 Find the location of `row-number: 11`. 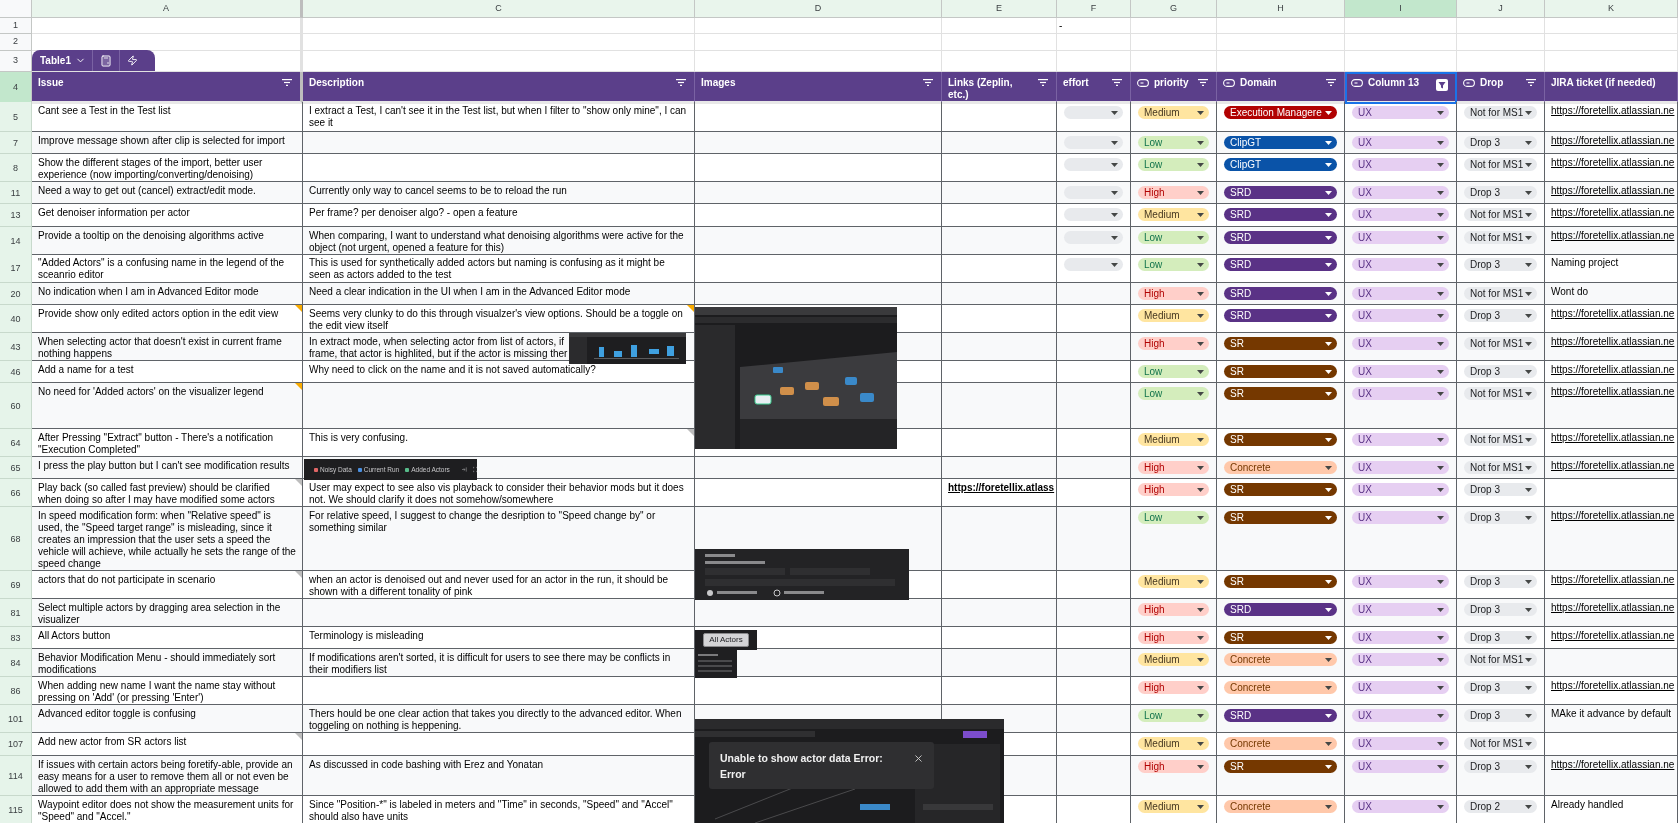

row-number: 11 is located at coordinates (16, 193).